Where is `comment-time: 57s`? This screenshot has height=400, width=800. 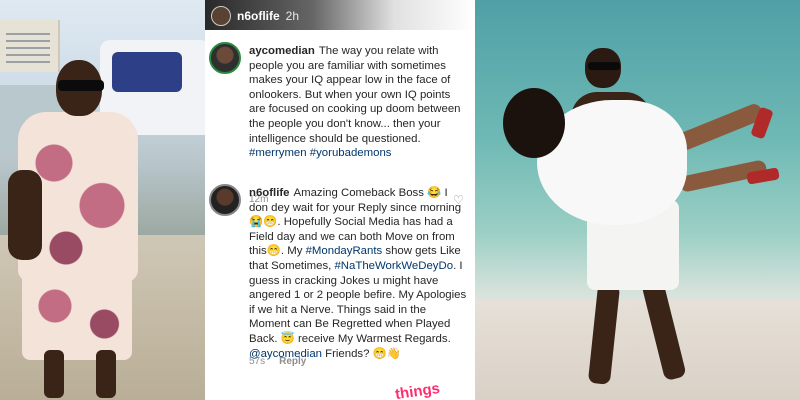
comment-time: 57s is located at coordinates (257, 361).